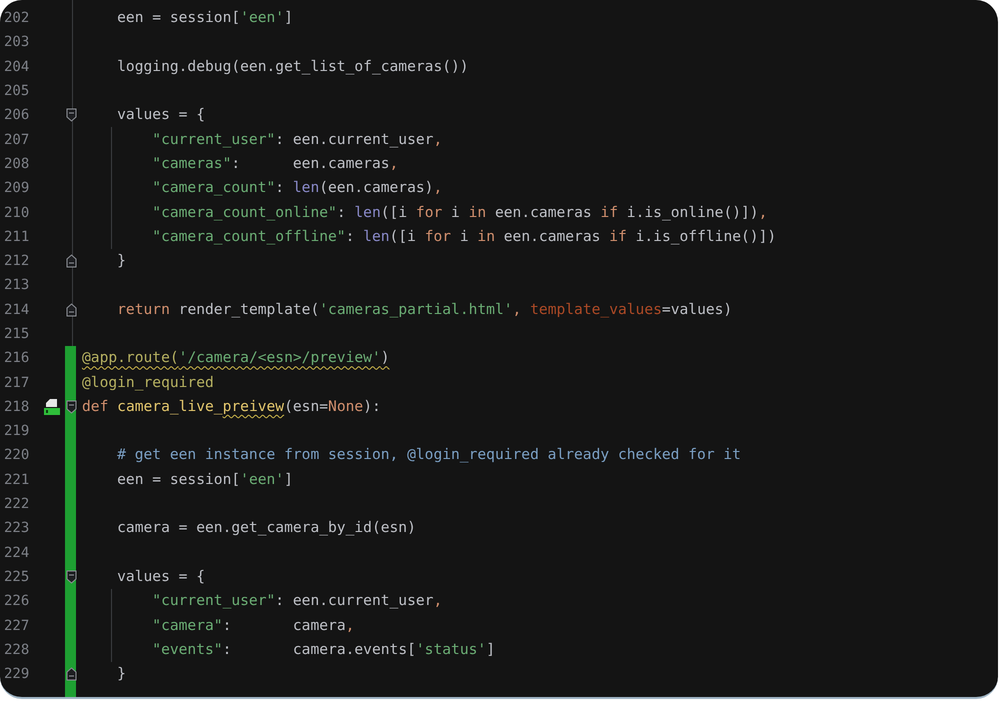 This screenshot has width=1000, height=701. What do you see at coordinates (16, 285) in the screenshot?
I see `line-number: 213` at bounding box center [16, 285].